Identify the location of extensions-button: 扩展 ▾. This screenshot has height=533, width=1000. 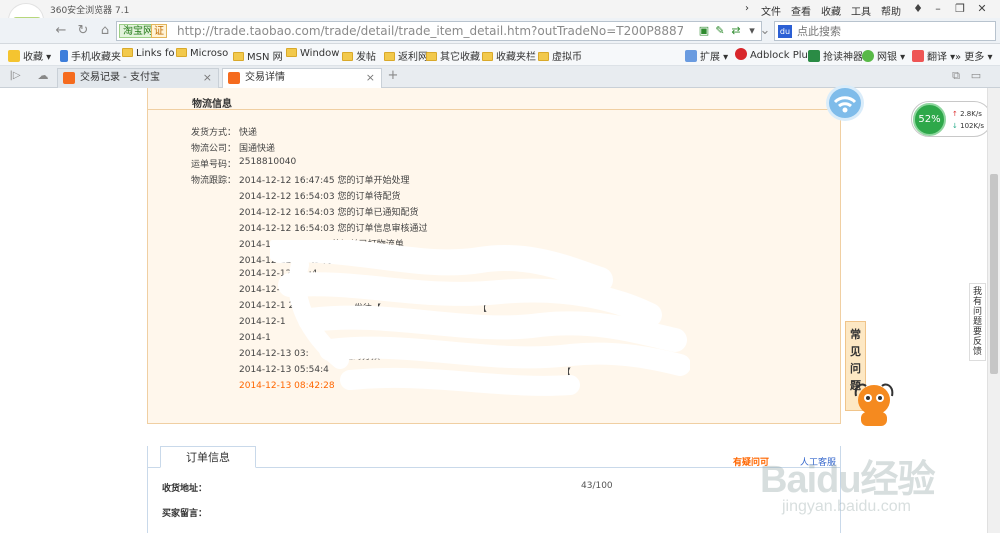
(706, 55).